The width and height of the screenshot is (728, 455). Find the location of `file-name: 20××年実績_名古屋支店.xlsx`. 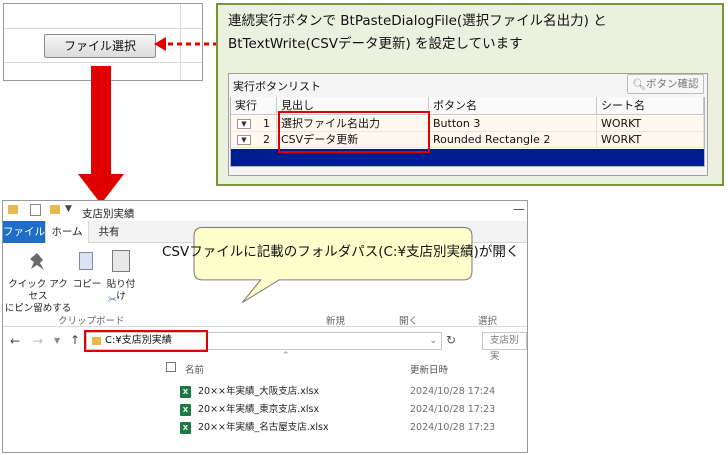

file-name: 20××年実績_名古屋支店.xlsx is located at coordinates (263, 427).